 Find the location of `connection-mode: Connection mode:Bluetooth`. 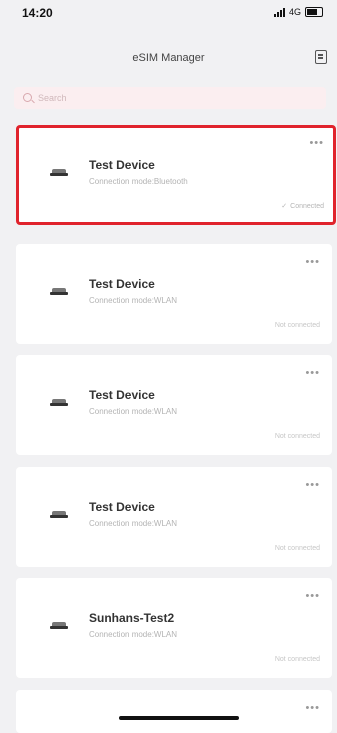

connection-mode: Connection mode:Bluetooth is located at coordinates (138, 181).